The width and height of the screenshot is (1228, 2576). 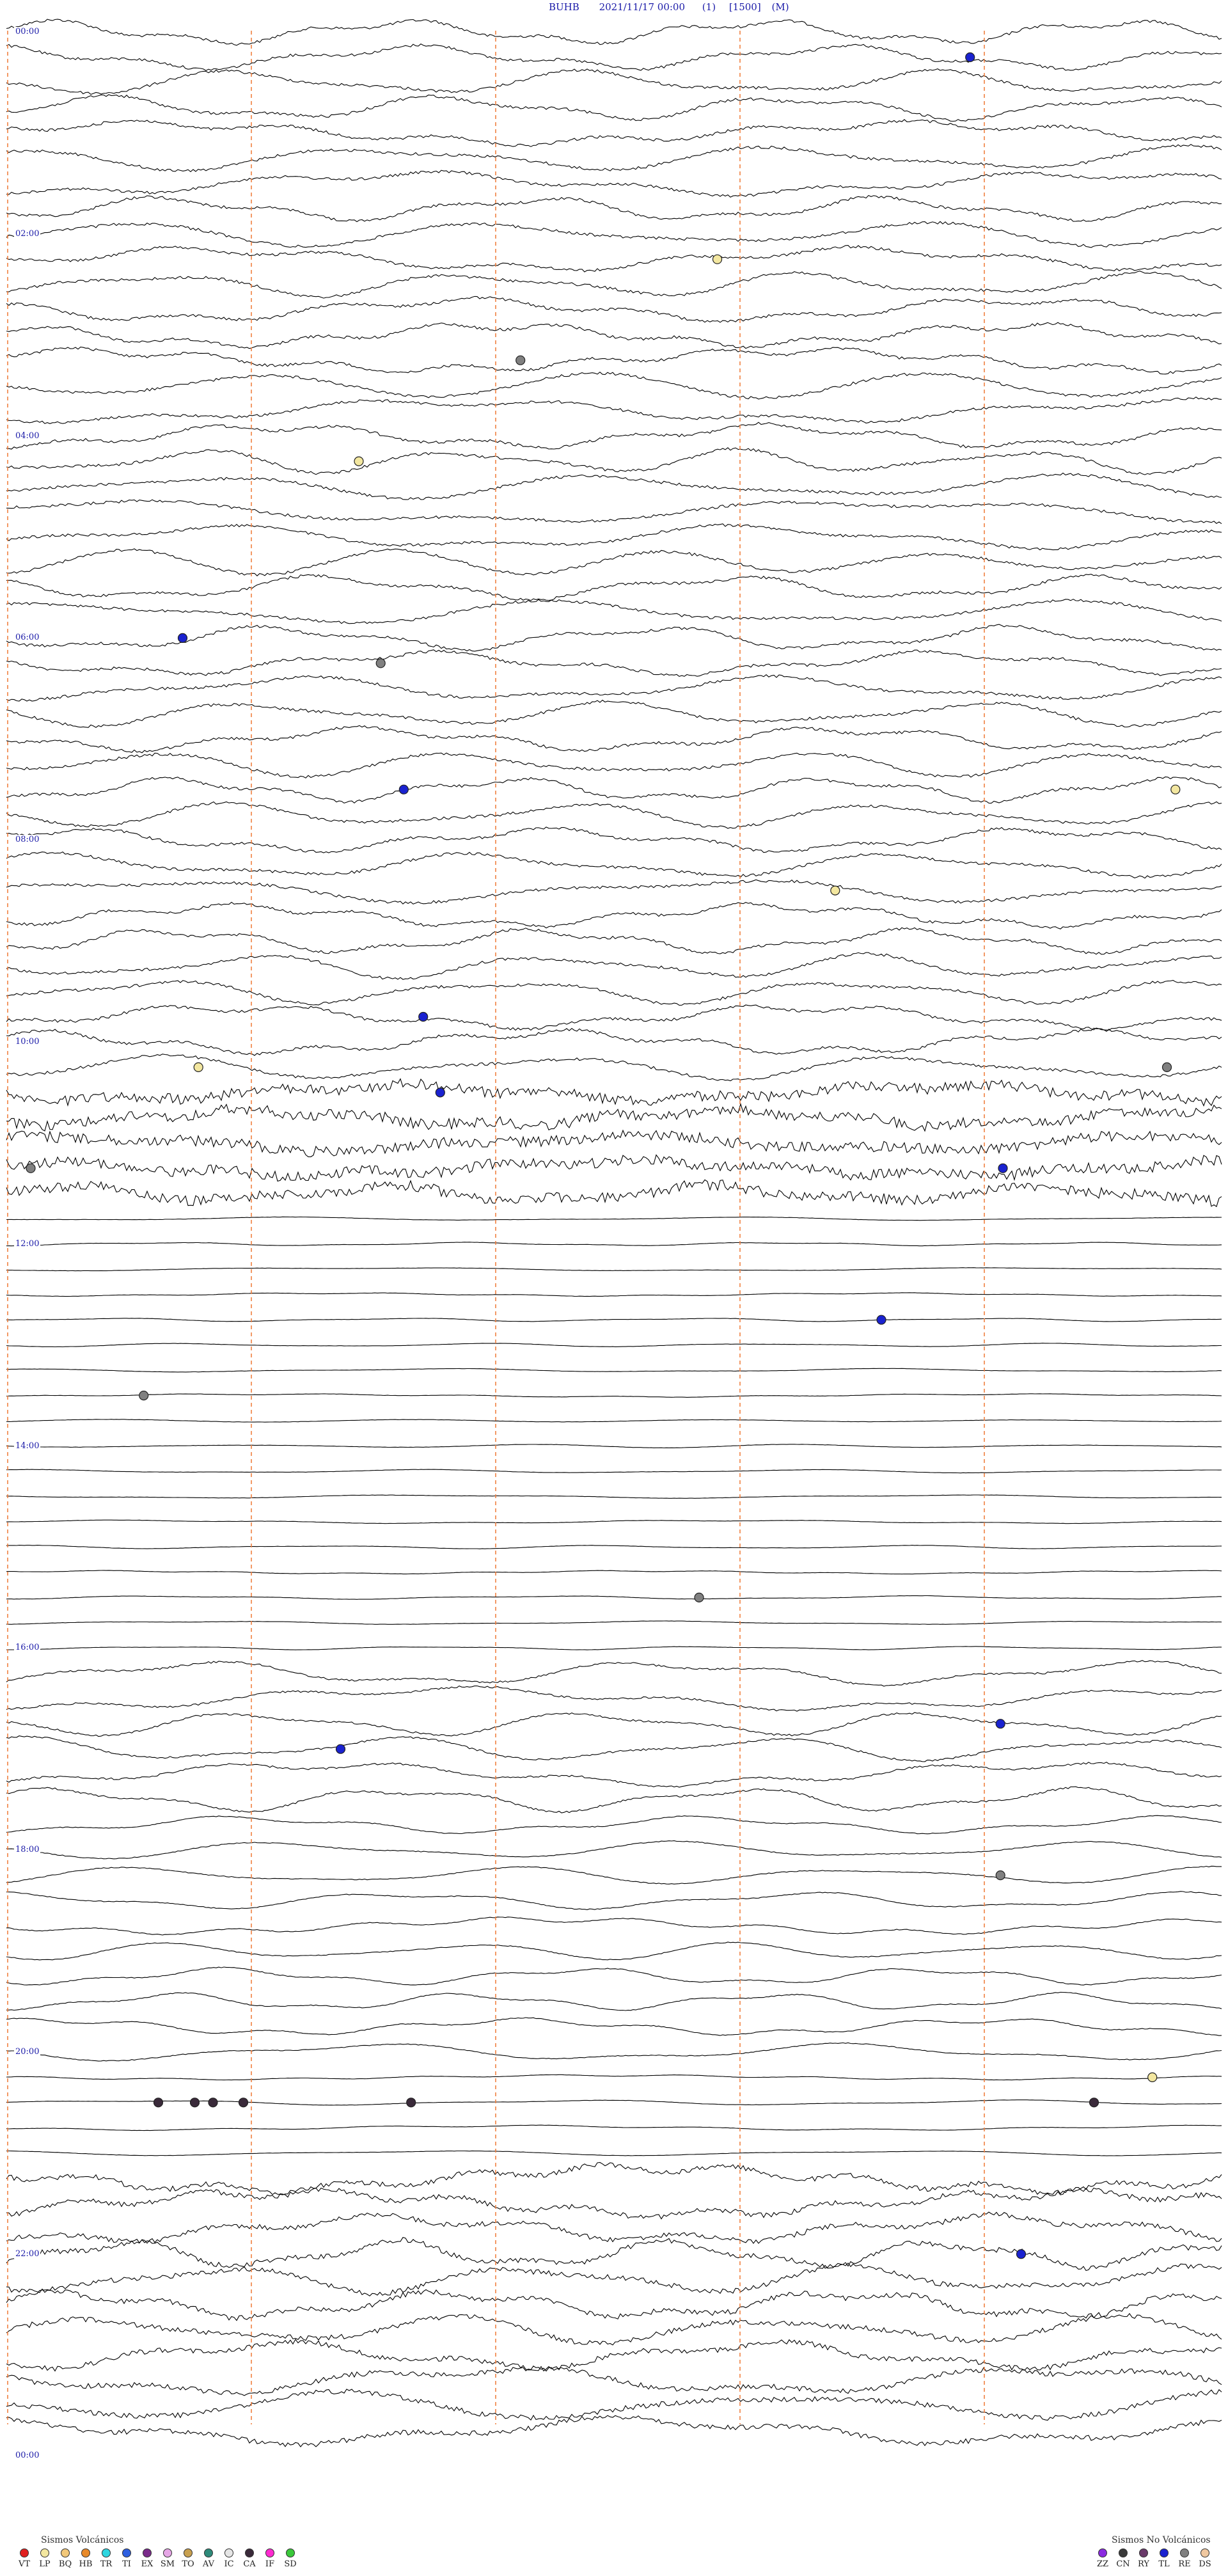 I want to click on legend-item-to: TO, so click(x=188, y=2558).